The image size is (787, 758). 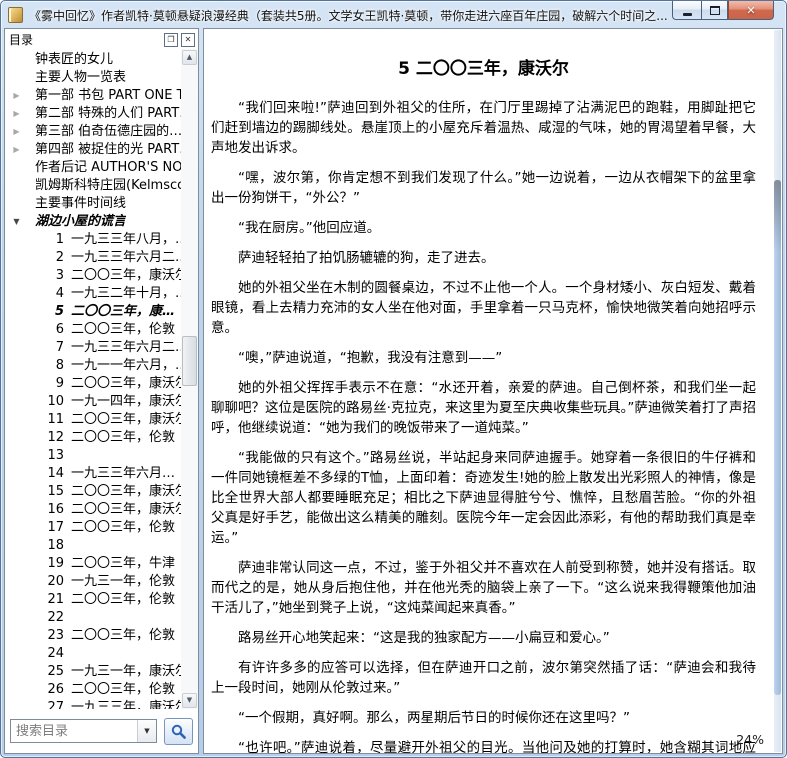 What do you see at coordinates (93, 492) in the screenshot?
I see `toc-item: 15 二〇〇三年，康沃尔` at bounding box center [93, 492].